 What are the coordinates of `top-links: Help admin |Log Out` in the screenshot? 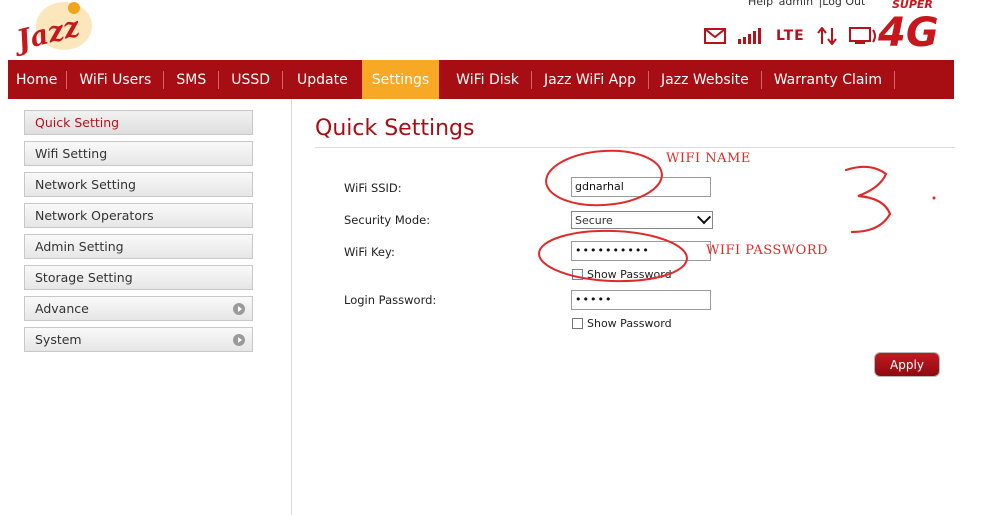 It's located at (807, 4).